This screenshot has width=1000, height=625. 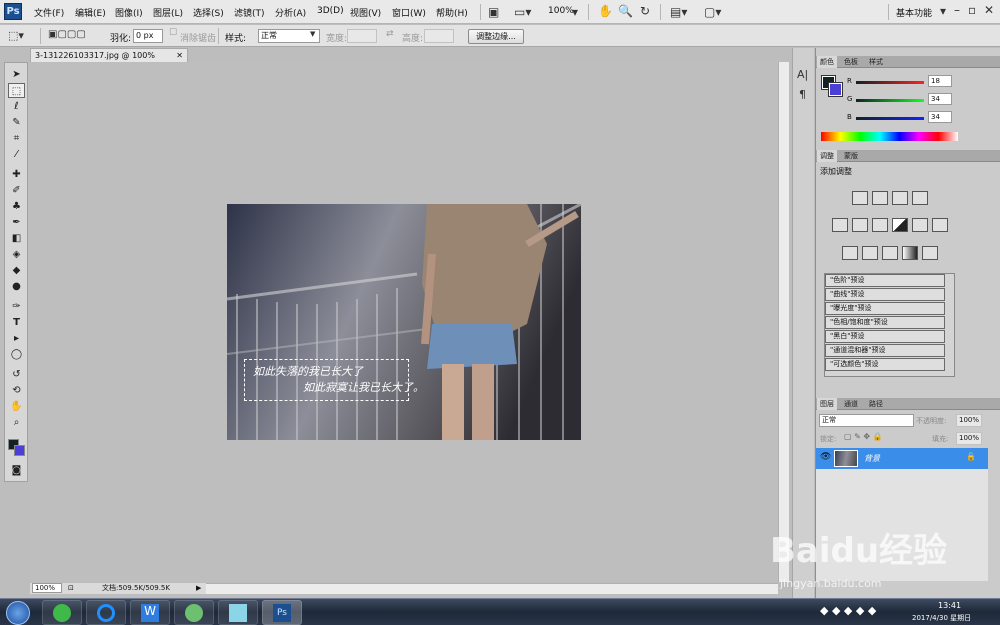 I want to click on start-button, so click(x=18, y=613).